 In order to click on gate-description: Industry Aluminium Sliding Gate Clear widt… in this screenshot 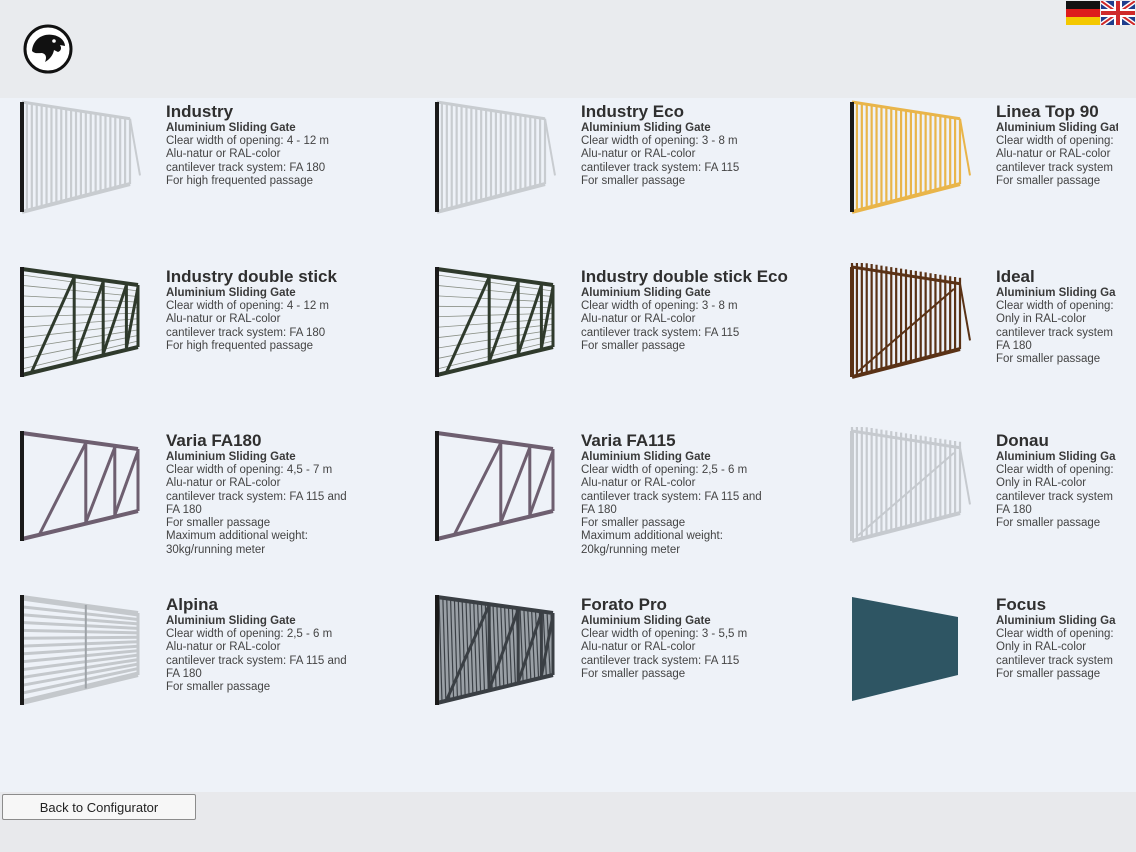, I will do `click(276, 145)`.